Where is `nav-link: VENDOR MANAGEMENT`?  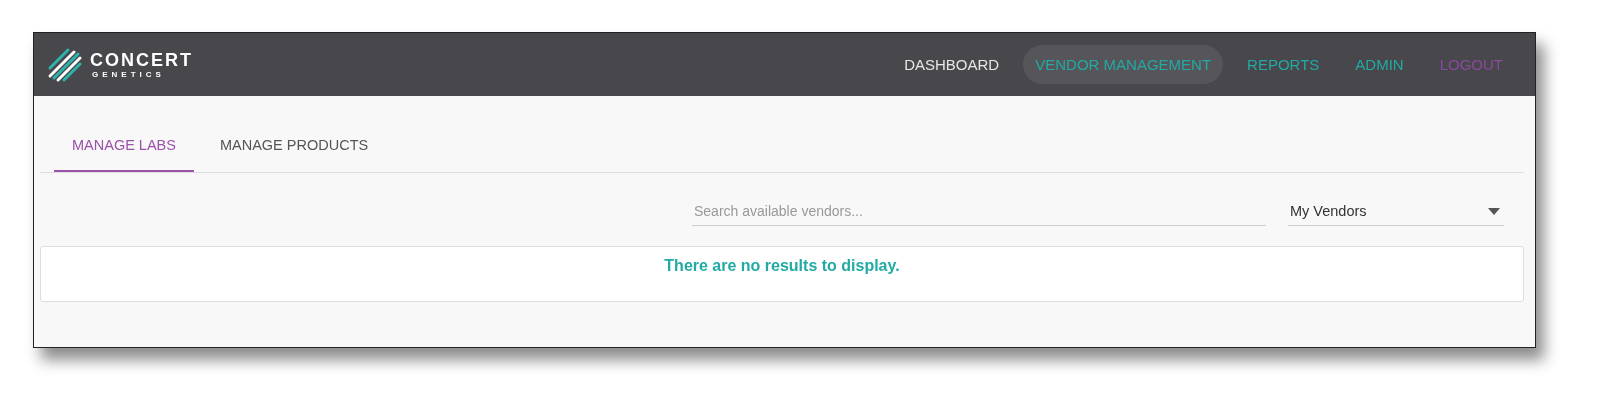 nav-link: VENDOR MANAGEMENT is located at coordinates (1123, 64).